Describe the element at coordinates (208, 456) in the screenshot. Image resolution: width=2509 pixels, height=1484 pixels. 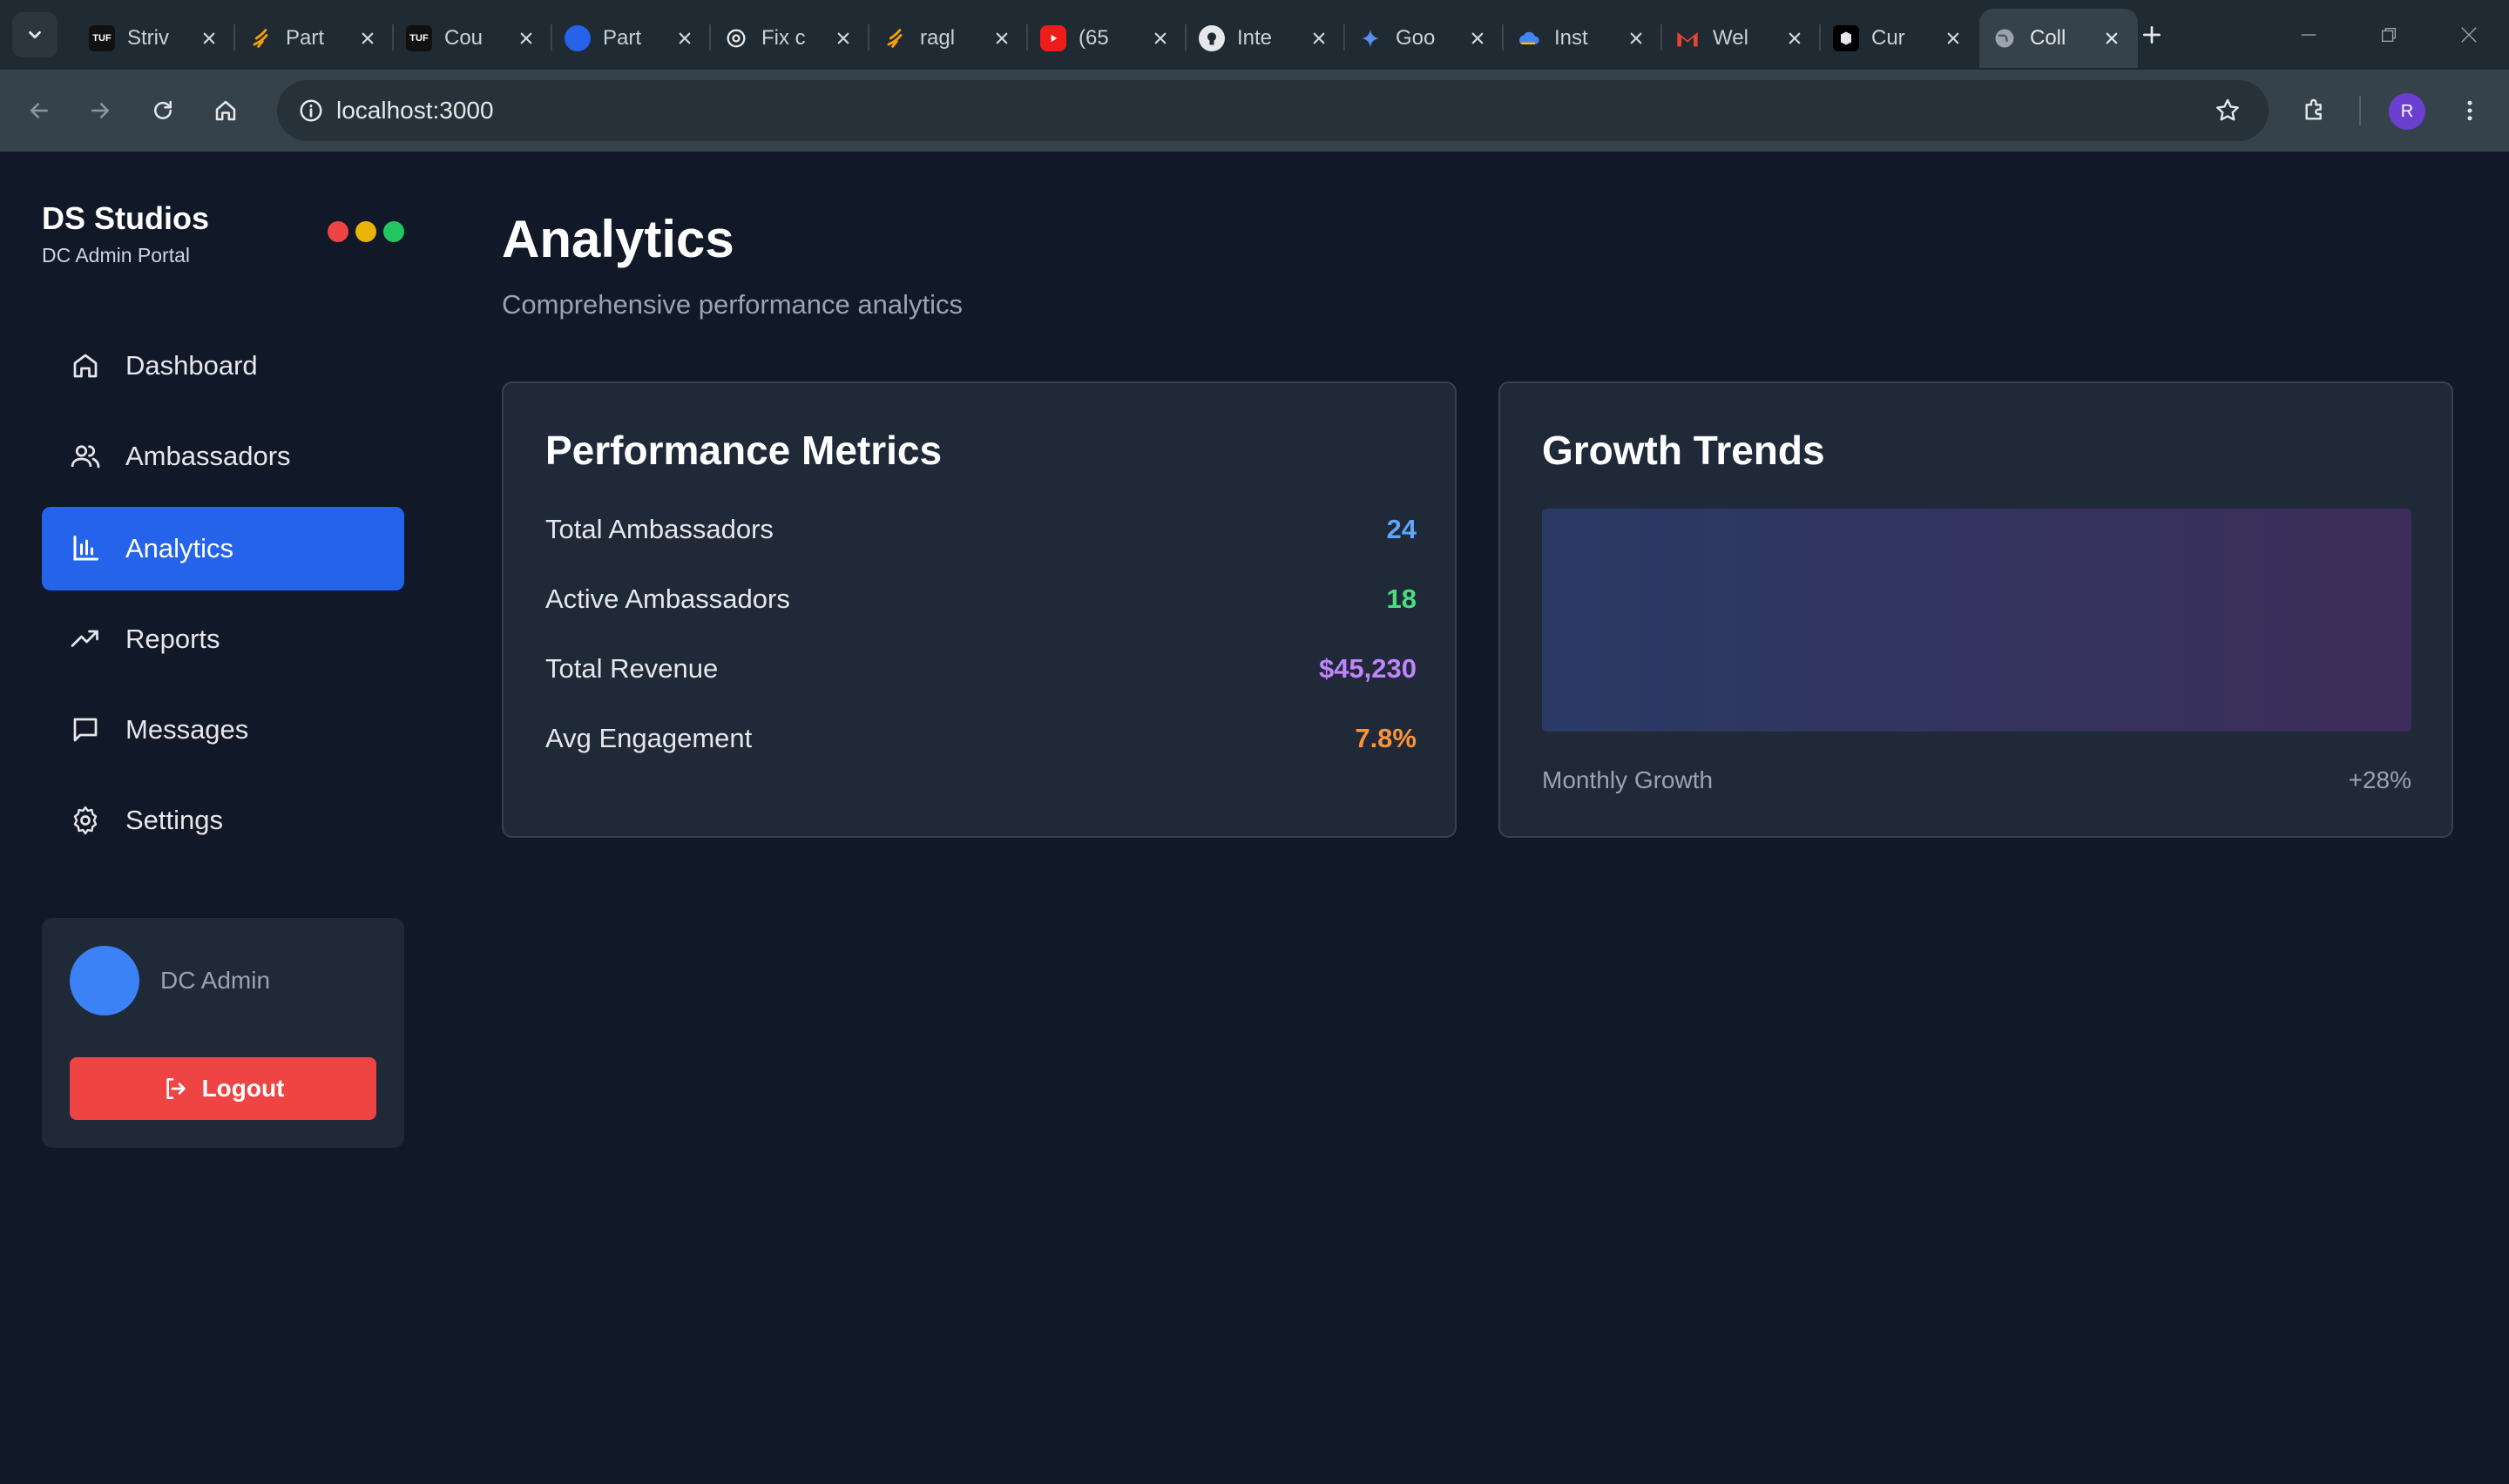
I see `sidebar-item-label: Ambassadors` at that location.